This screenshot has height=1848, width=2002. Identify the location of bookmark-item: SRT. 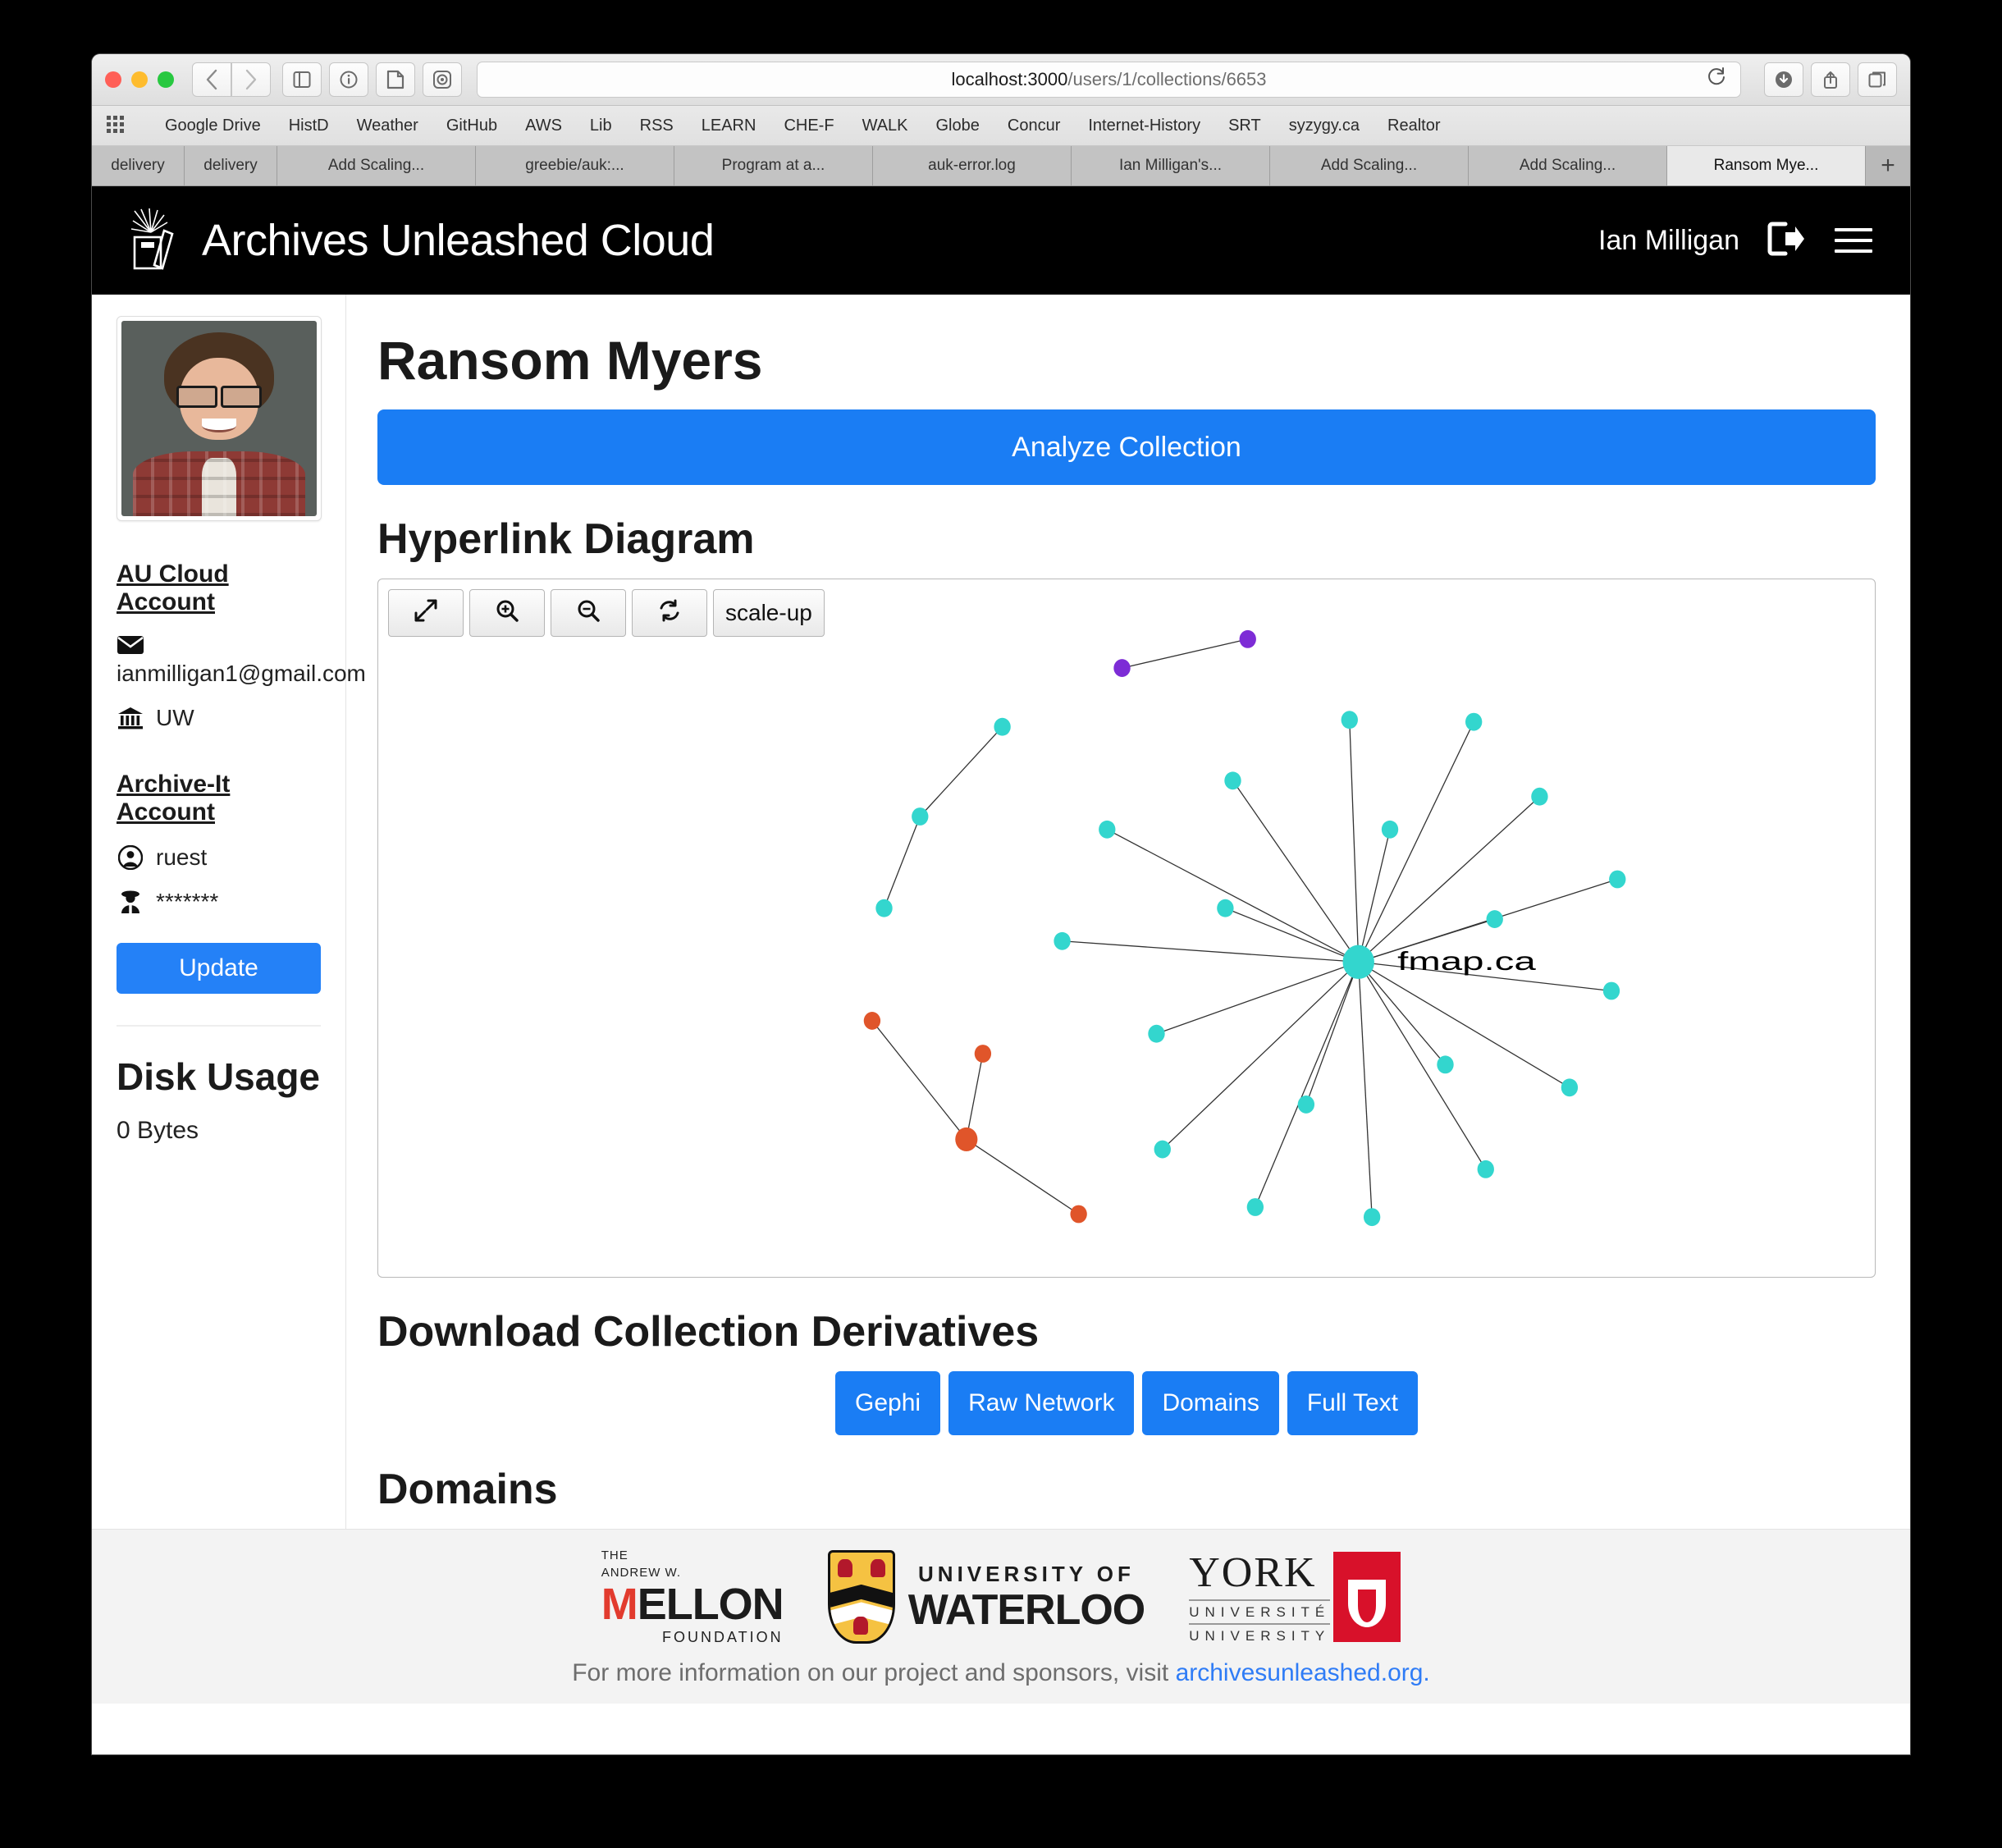
(1244, 126).